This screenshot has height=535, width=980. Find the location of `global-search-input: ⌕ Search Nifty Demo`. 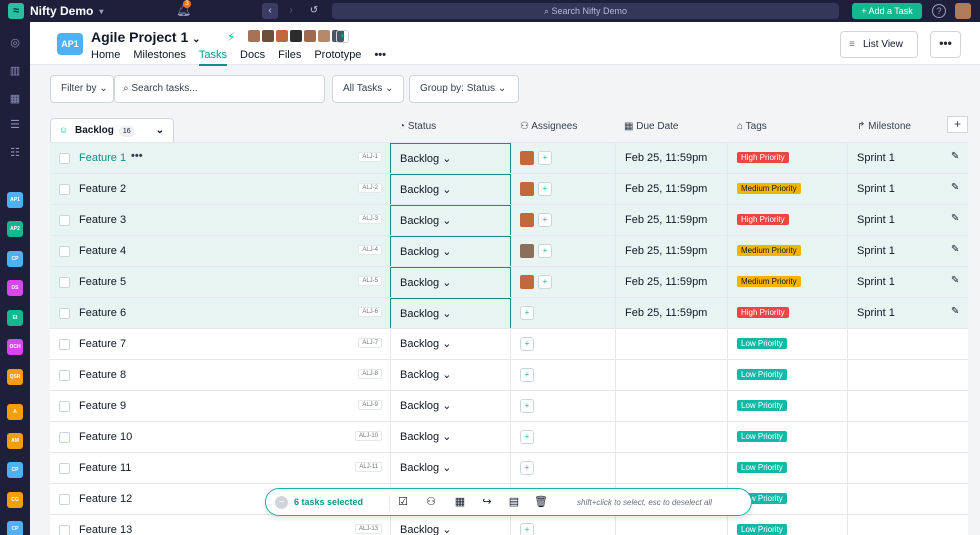

global-search-input: ⌕ Search Nifty Demo is located at coordinates (585, 11).